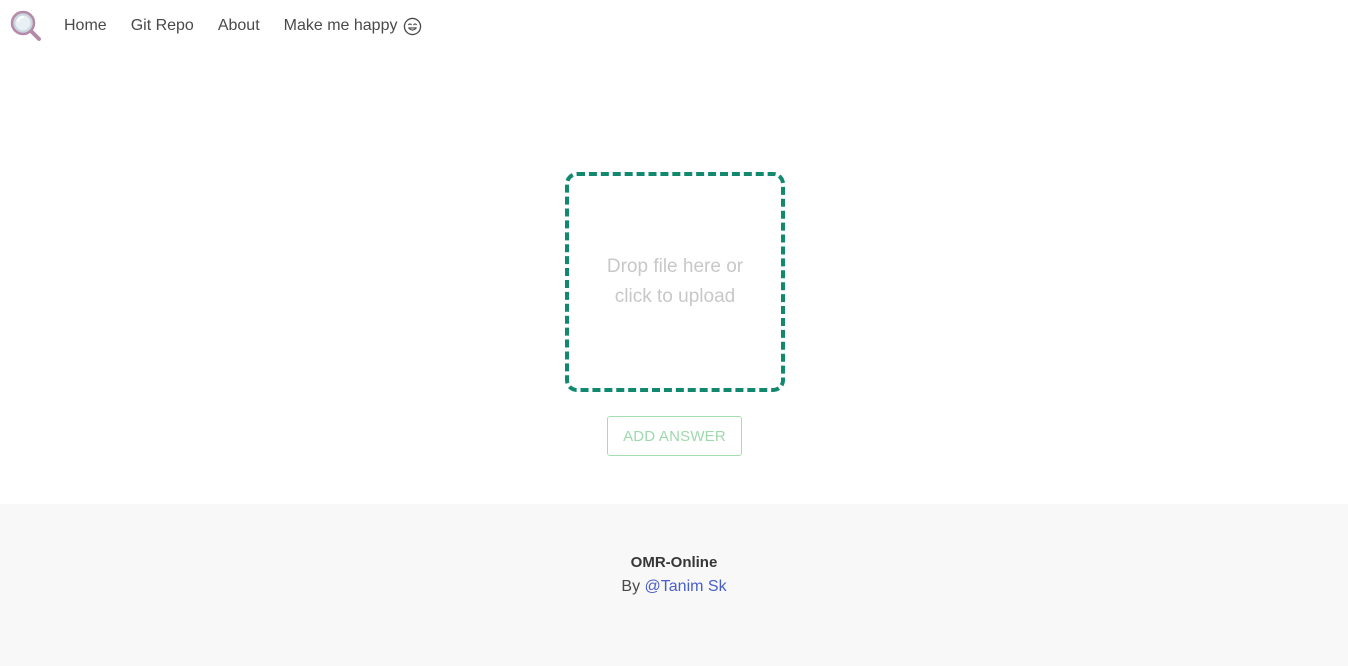 This screenshot has width=1348, height=666. What do you see at coordinates (412, 26) in the screenshot?
I see `smile-icon` at bounding box center [412, 26].